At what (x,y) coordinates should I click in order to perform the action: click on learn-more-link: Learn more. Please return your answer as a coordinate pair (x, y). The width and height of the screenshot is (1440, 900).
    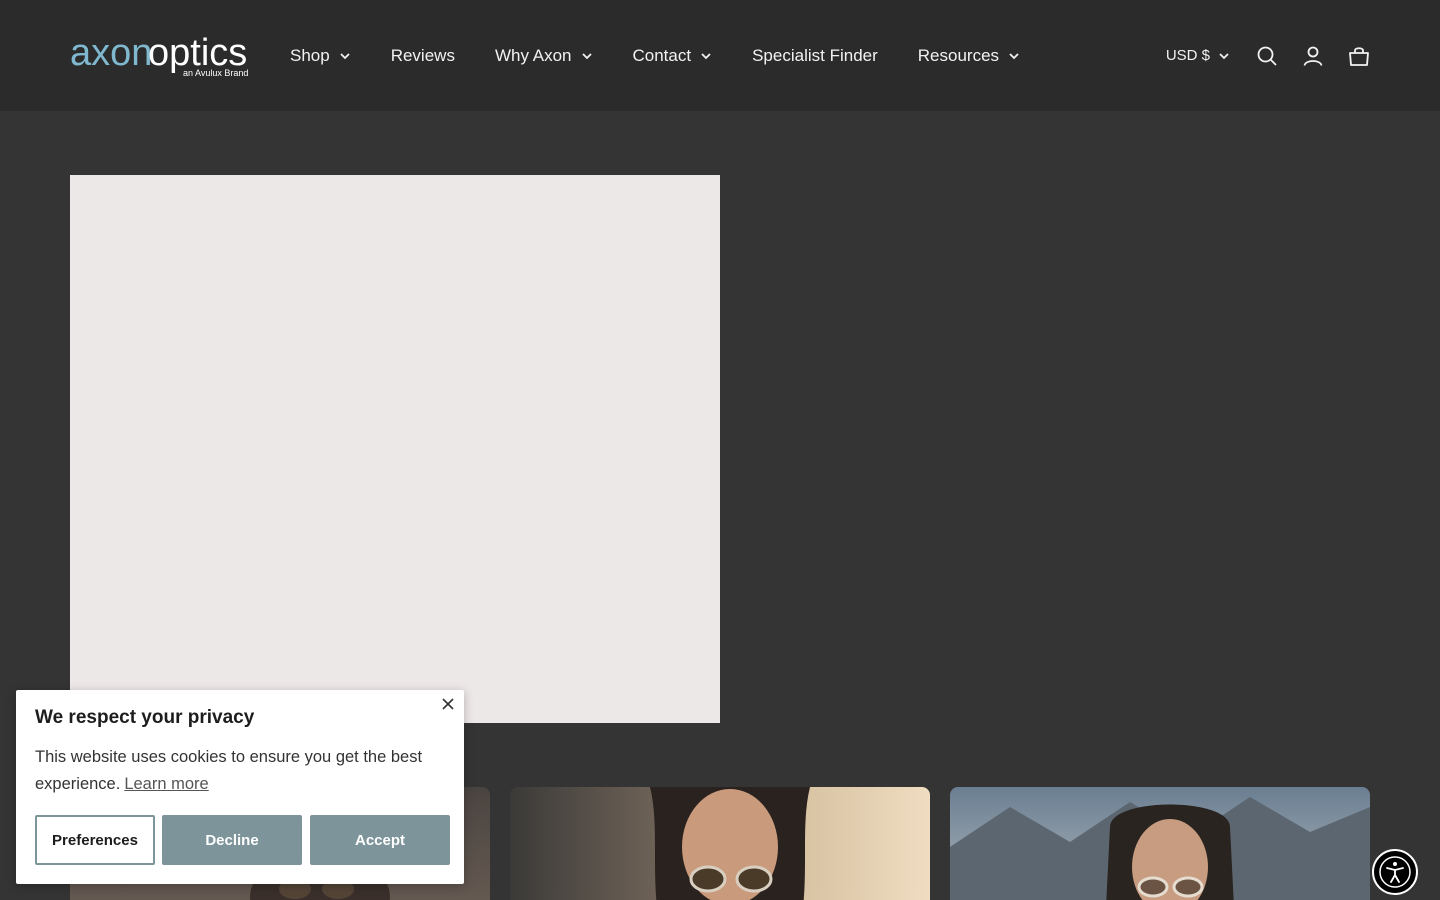
    Looking at the image, I should click on (166, 784).